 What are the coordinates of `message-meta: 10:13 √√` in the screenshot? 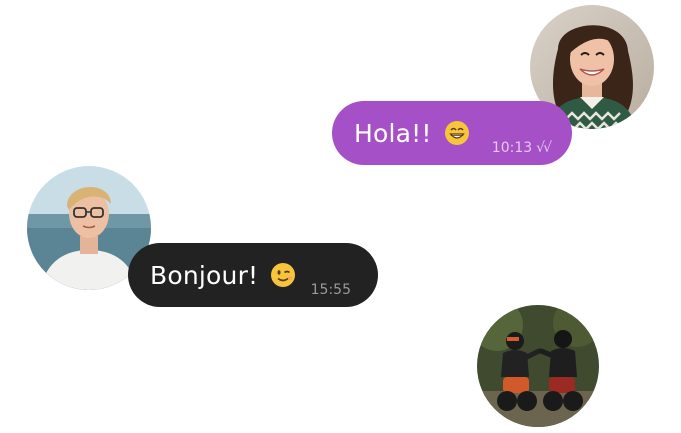 It's located at (521, 148).